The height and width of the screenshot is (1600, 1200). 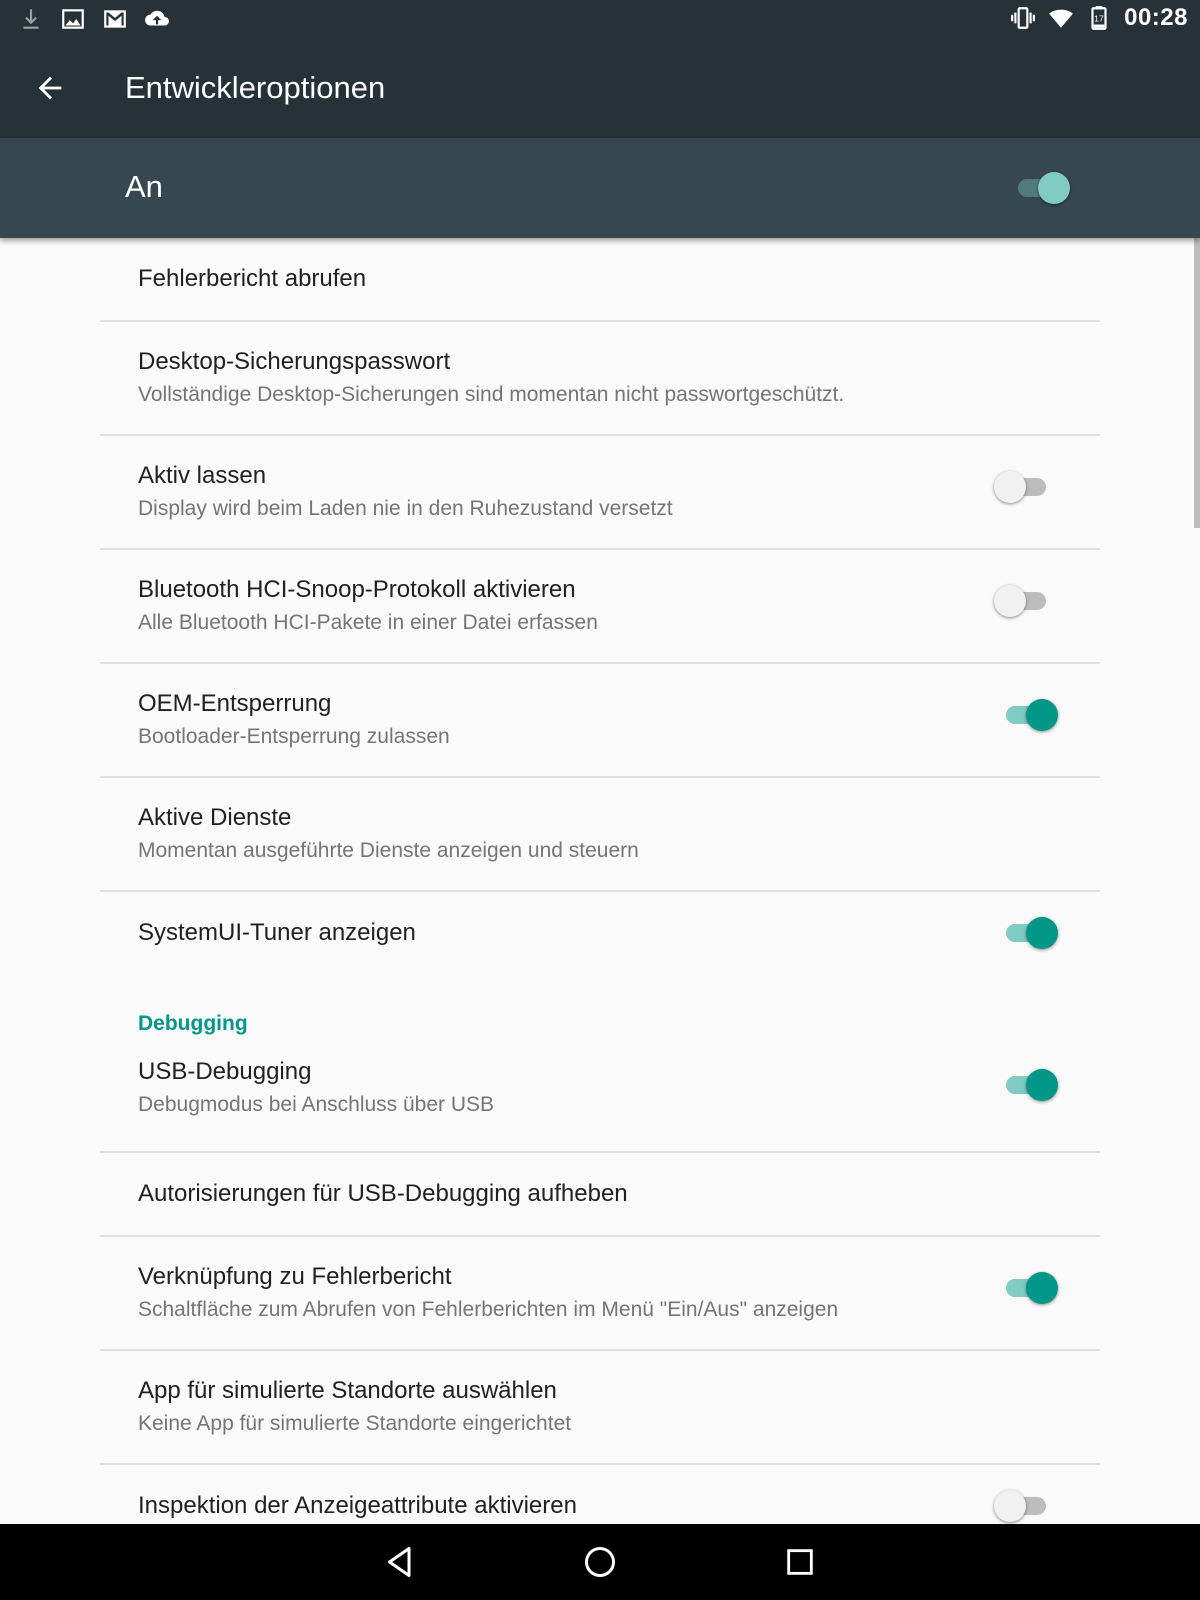 I want to click on navigation-bar, so click(x=600, y=1562).